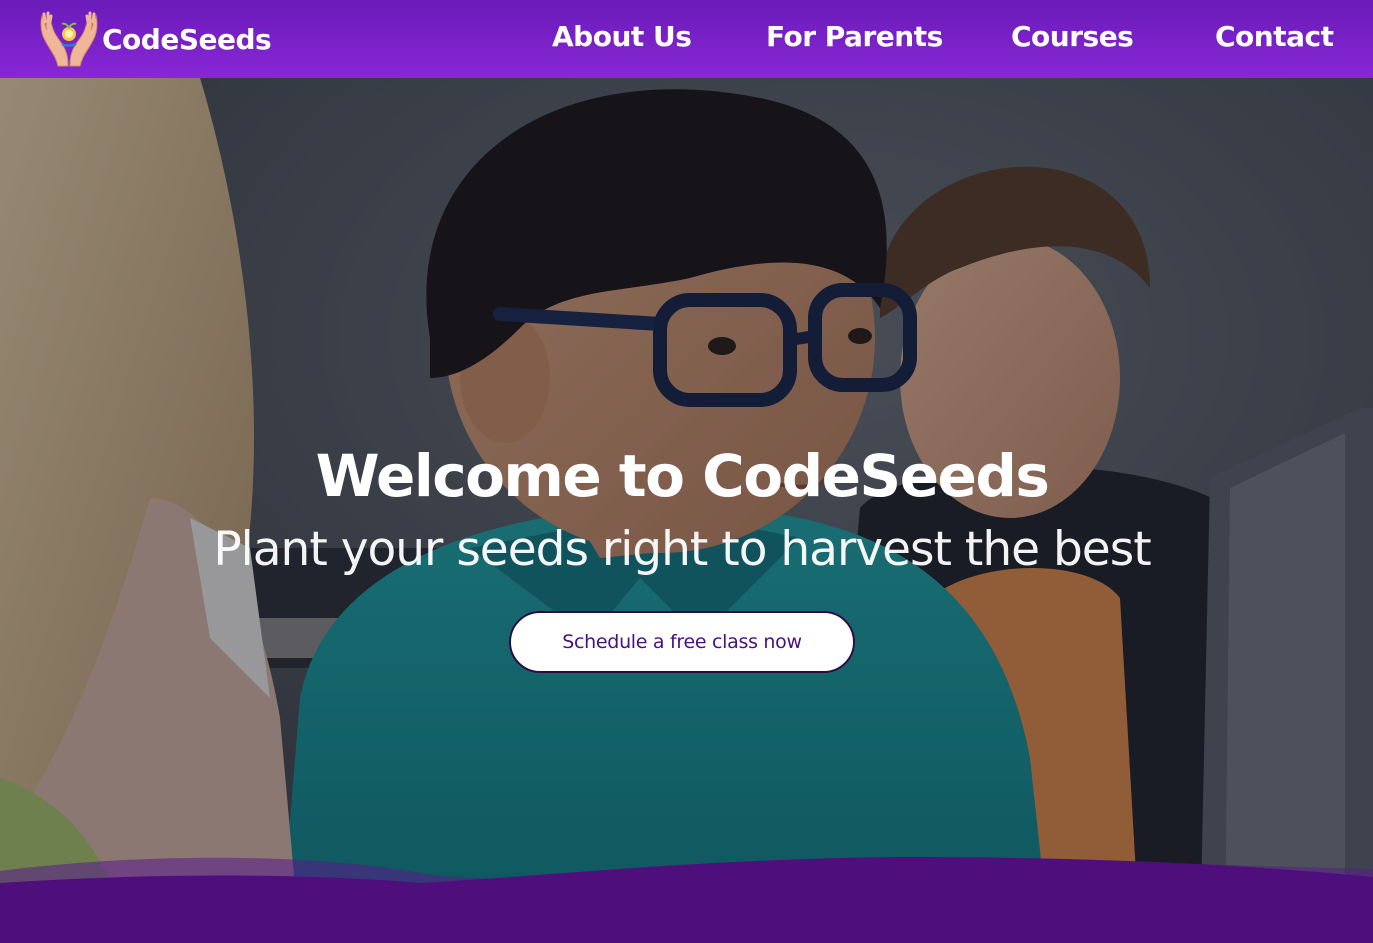 The width and height of the screenshot is (1373, 943). I want to click on brand-name: CodeSeeds, so click(187, 39).